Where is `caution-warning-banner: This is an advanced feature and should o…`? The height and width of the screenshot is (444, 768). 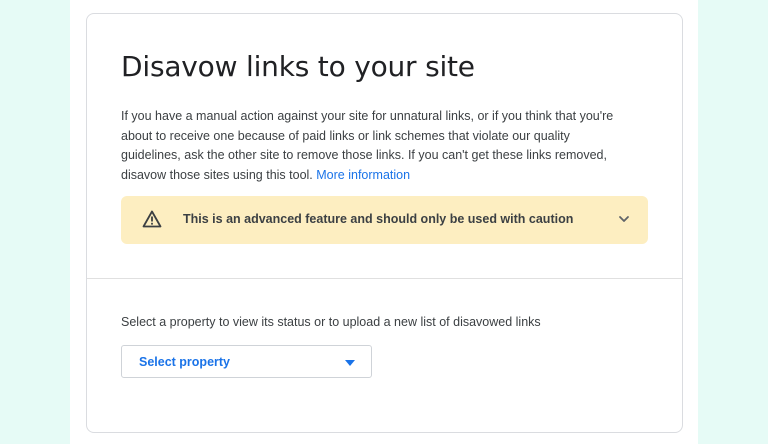 caution-warning-banner: This is an advanced feature and should o… is located at coordinates (384, 220).